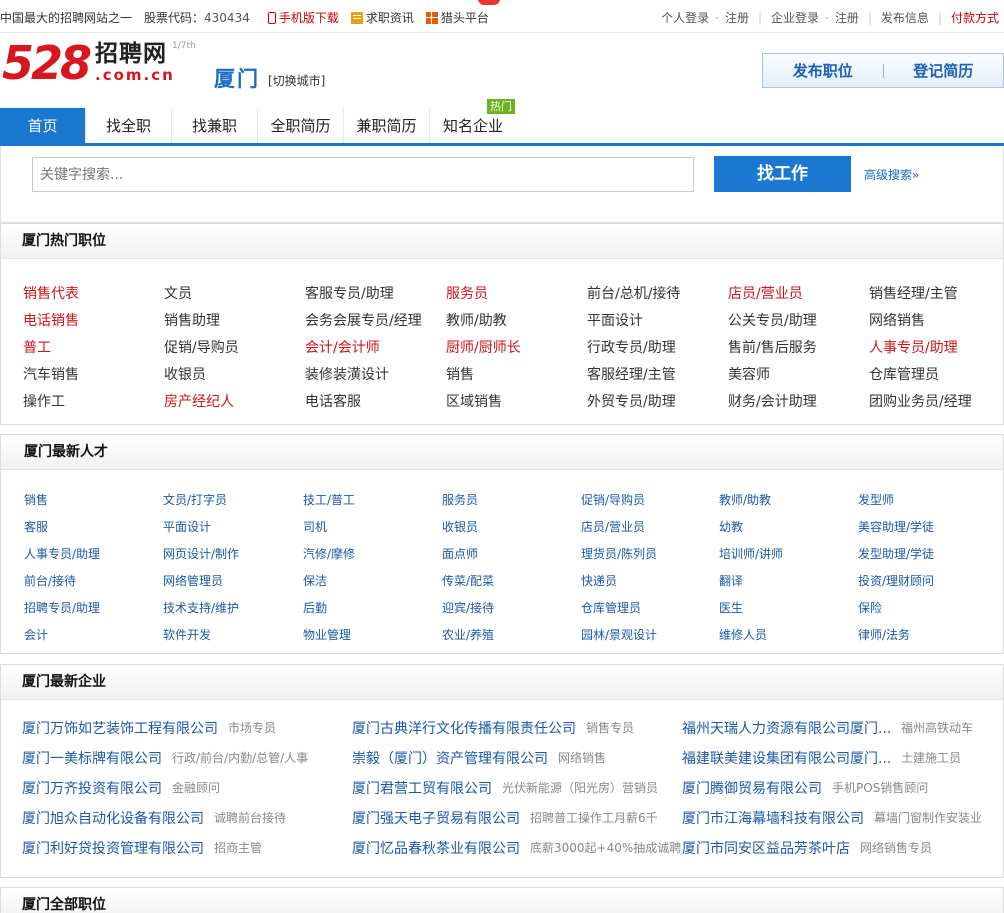 The image size is (1004, 913). Describe the element at coordinates (931, 757) in the screenshot. I see `company-position-link: 土建施工员` at that location.